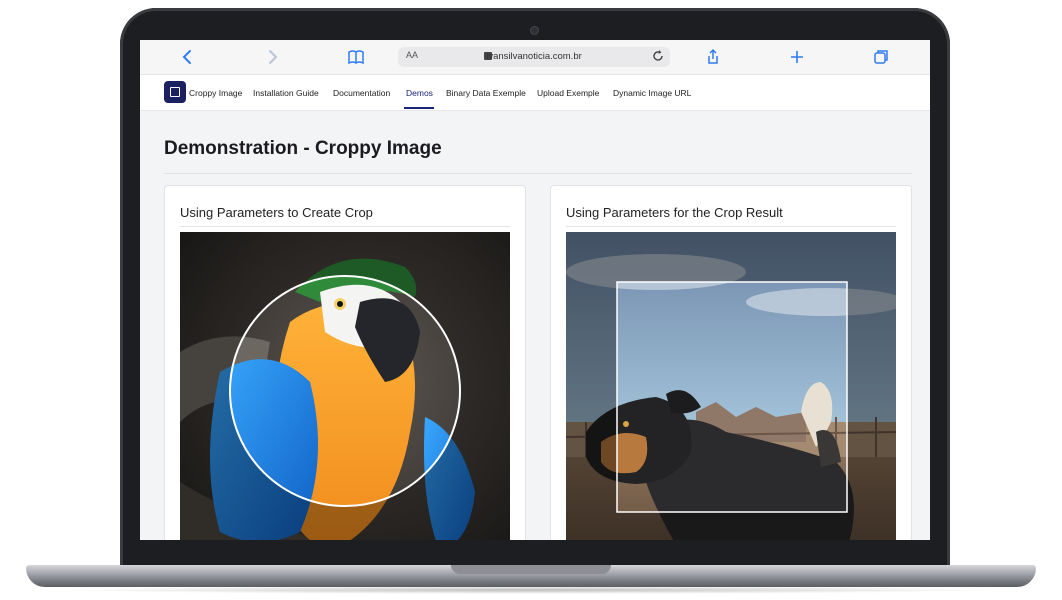 The image size is (1062, 600). I want to click on nav-item-dynamic-url: Dynamic Image URL, so click(652, 93).